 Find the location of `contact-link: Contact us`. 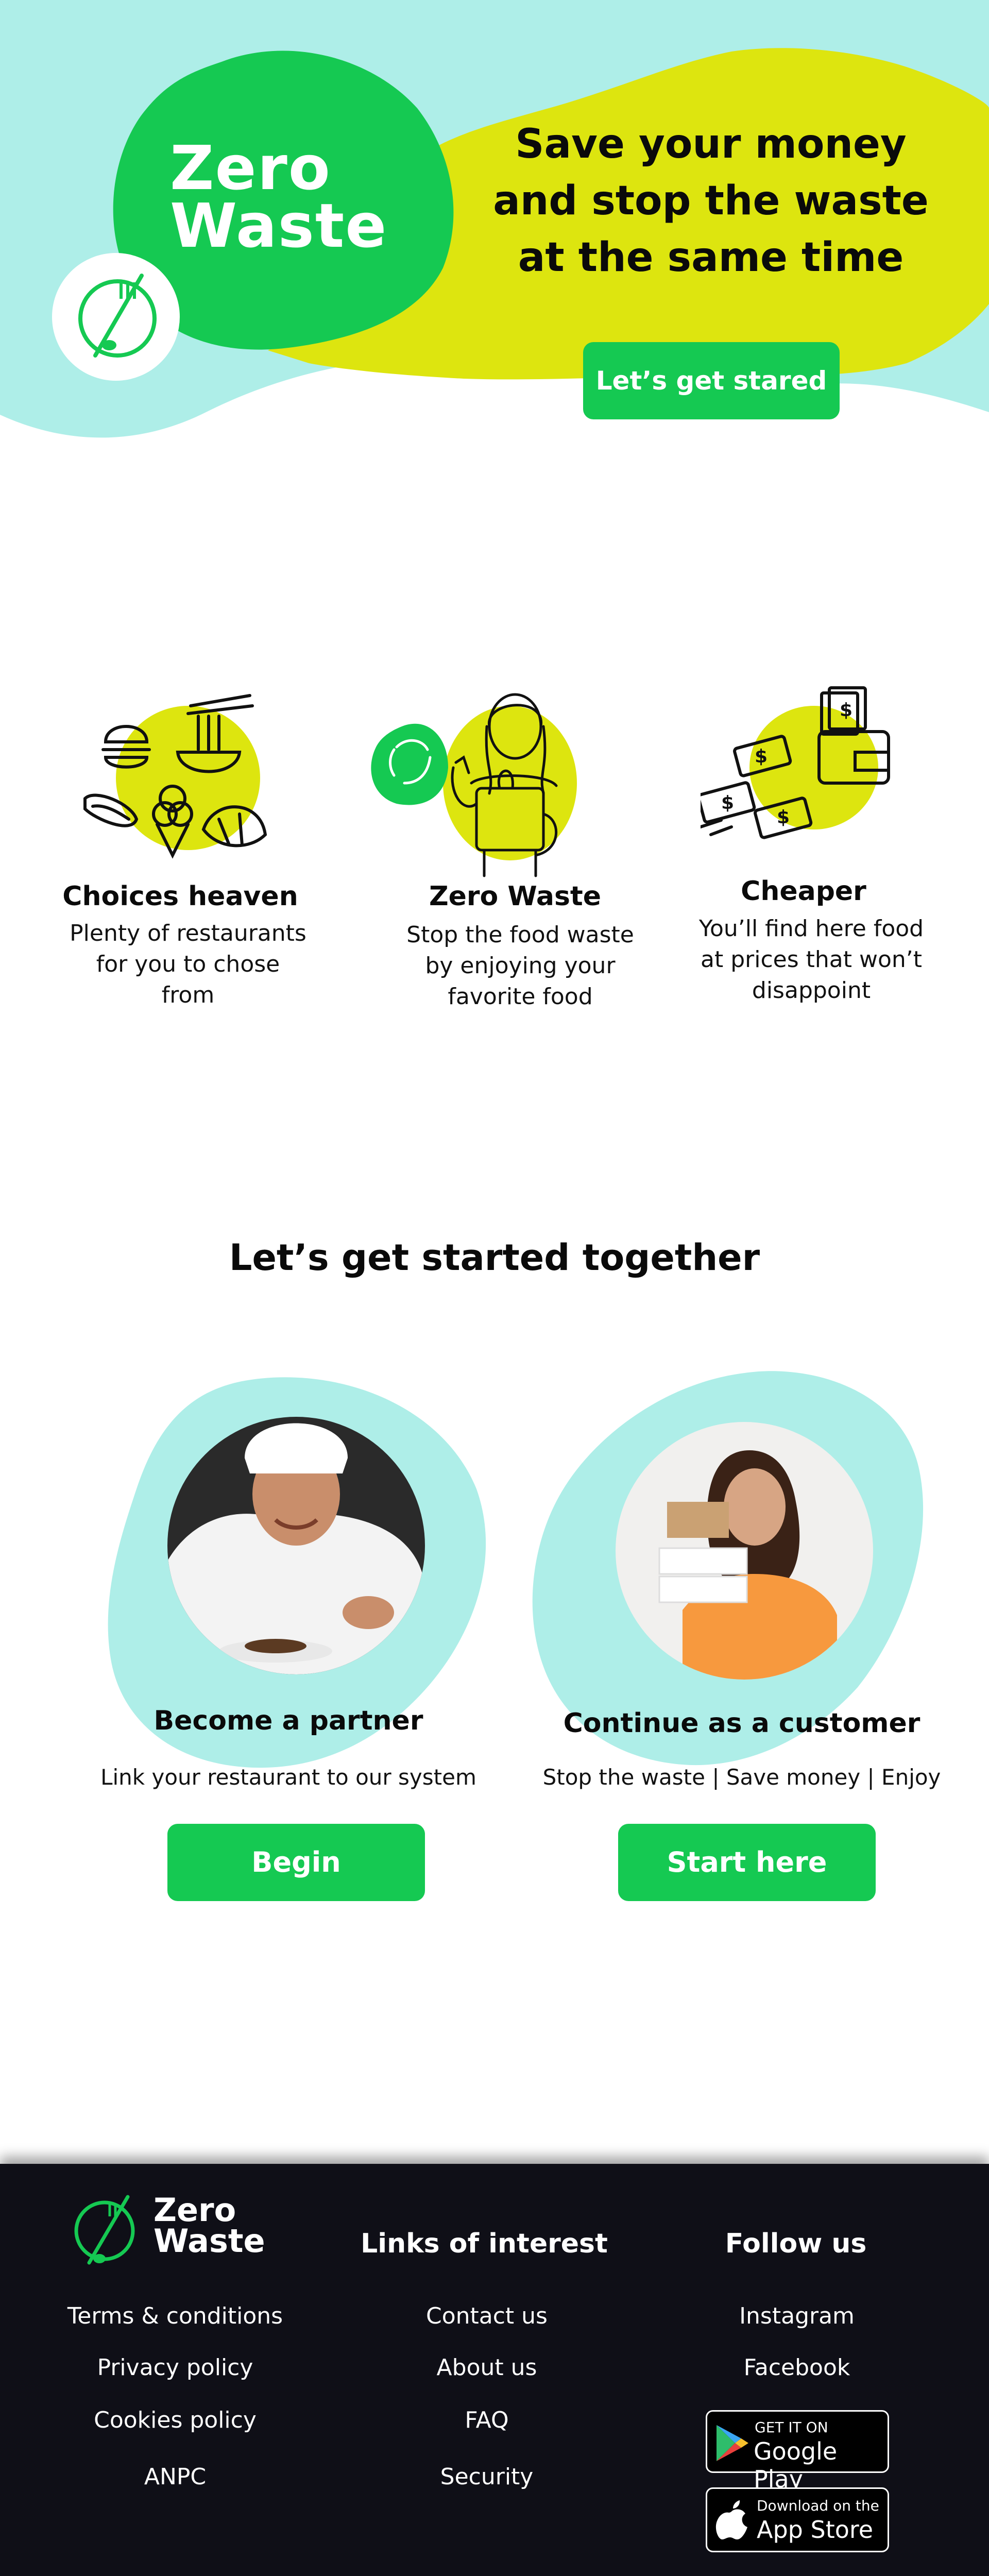

contact-link: Contact us is located at coordinates (486, 2316).